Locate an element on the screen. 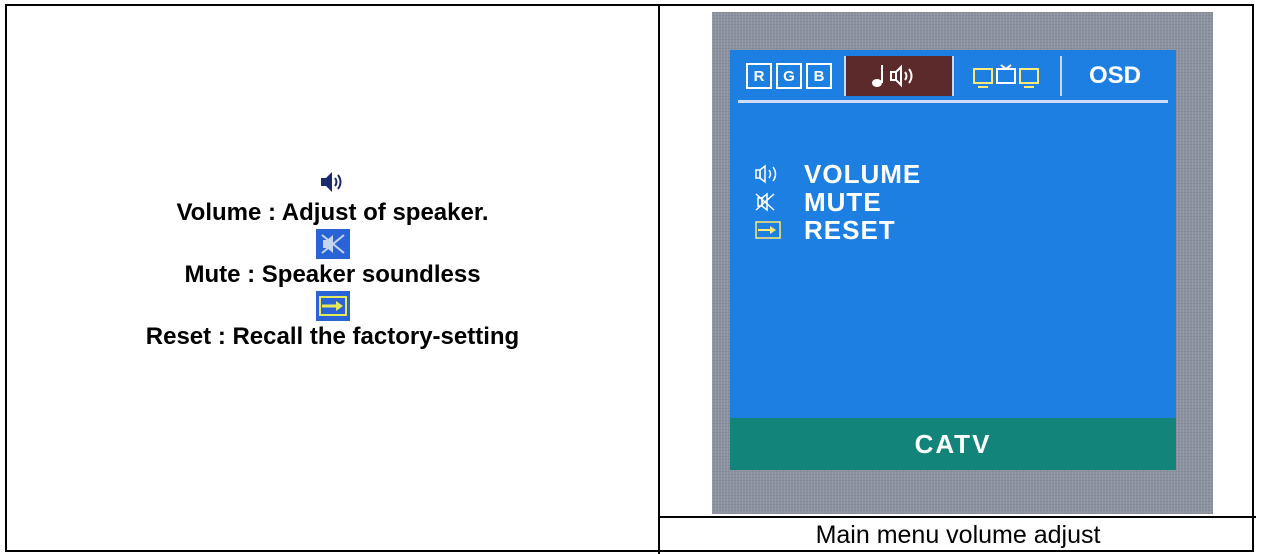 This screenshot has height=554, width=1269. reset-description: Reset : Recall the factory-setting is located at coordinates (332, 336).